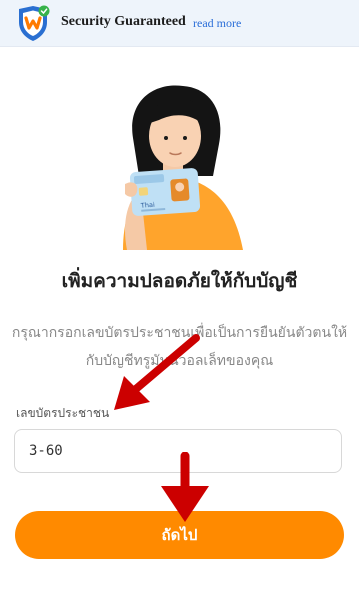 The image size is (359, 593). What do you see at coordinates (217, 23) in the screenshot?
I see `read-more-link: read more` at bounding box center [217, 23].